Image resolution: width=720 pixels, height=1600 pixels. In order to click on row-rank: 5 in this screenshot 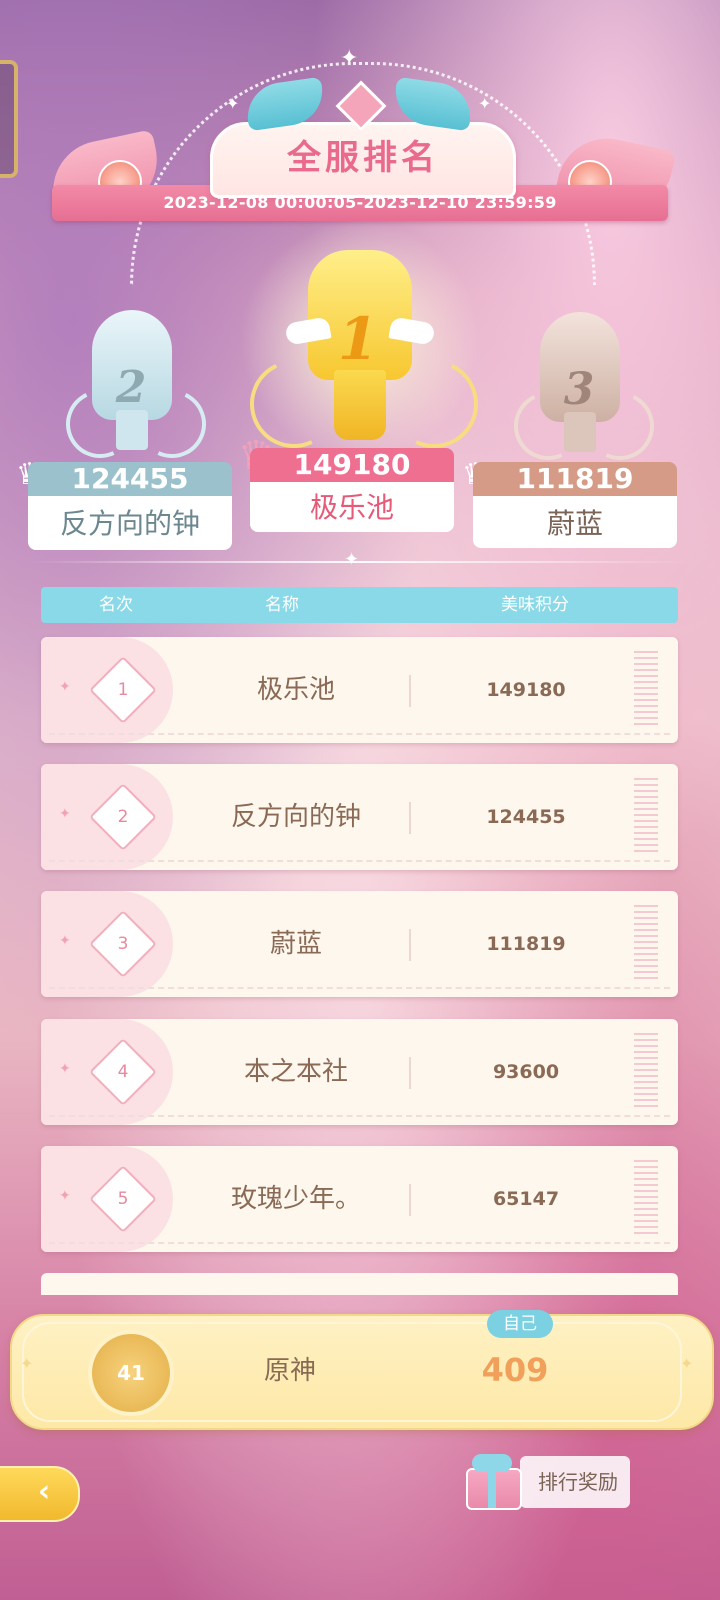, I will do `click(123, 1199)`.